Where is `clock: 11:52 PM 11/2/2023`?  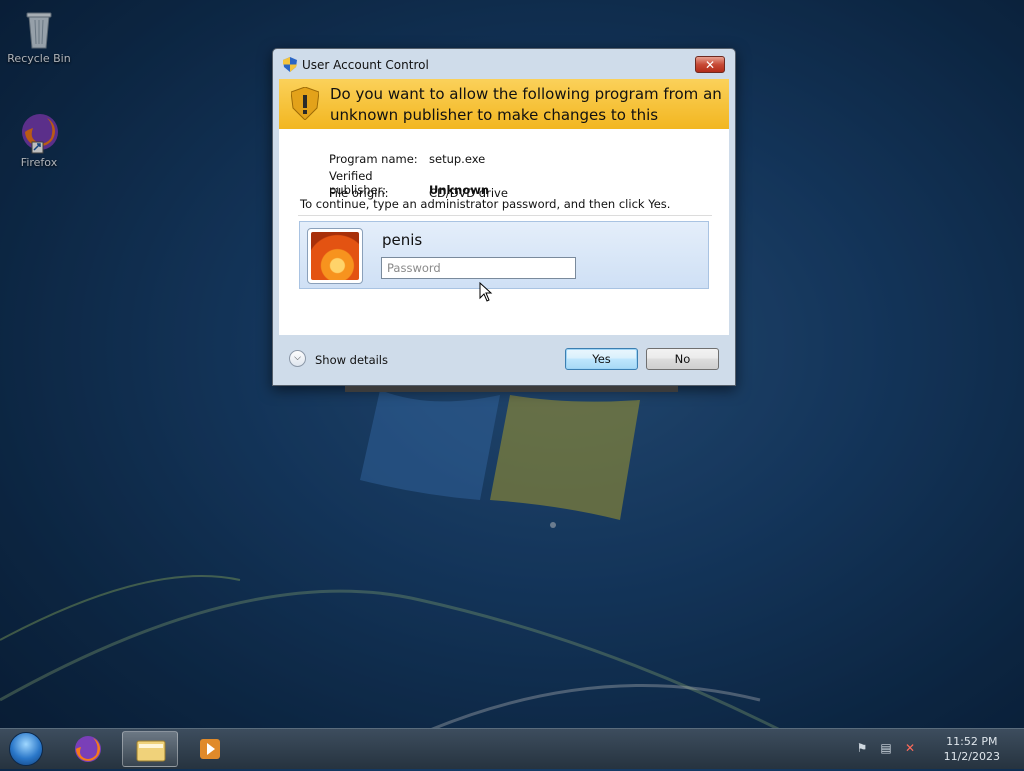 clock: 11:52 PM 11/2/2023 is located at coordinates (972, 749).